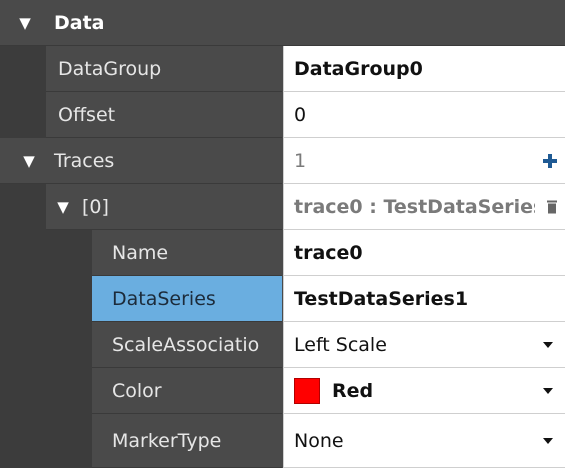 This screenshot has width=565, height=468. I want to click on property-row-name: Name trace0, so click(282, 253).